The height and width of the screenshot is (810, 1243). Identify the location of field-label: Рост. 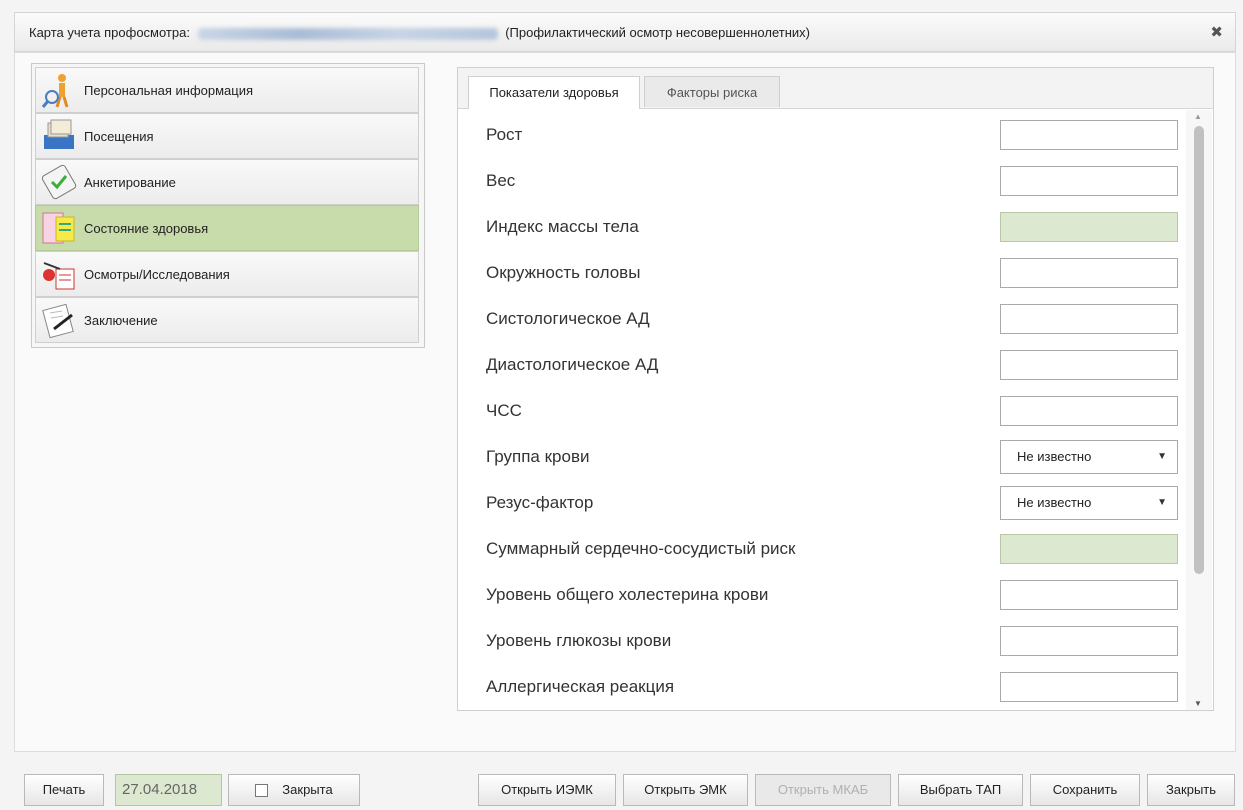
(504, 134).